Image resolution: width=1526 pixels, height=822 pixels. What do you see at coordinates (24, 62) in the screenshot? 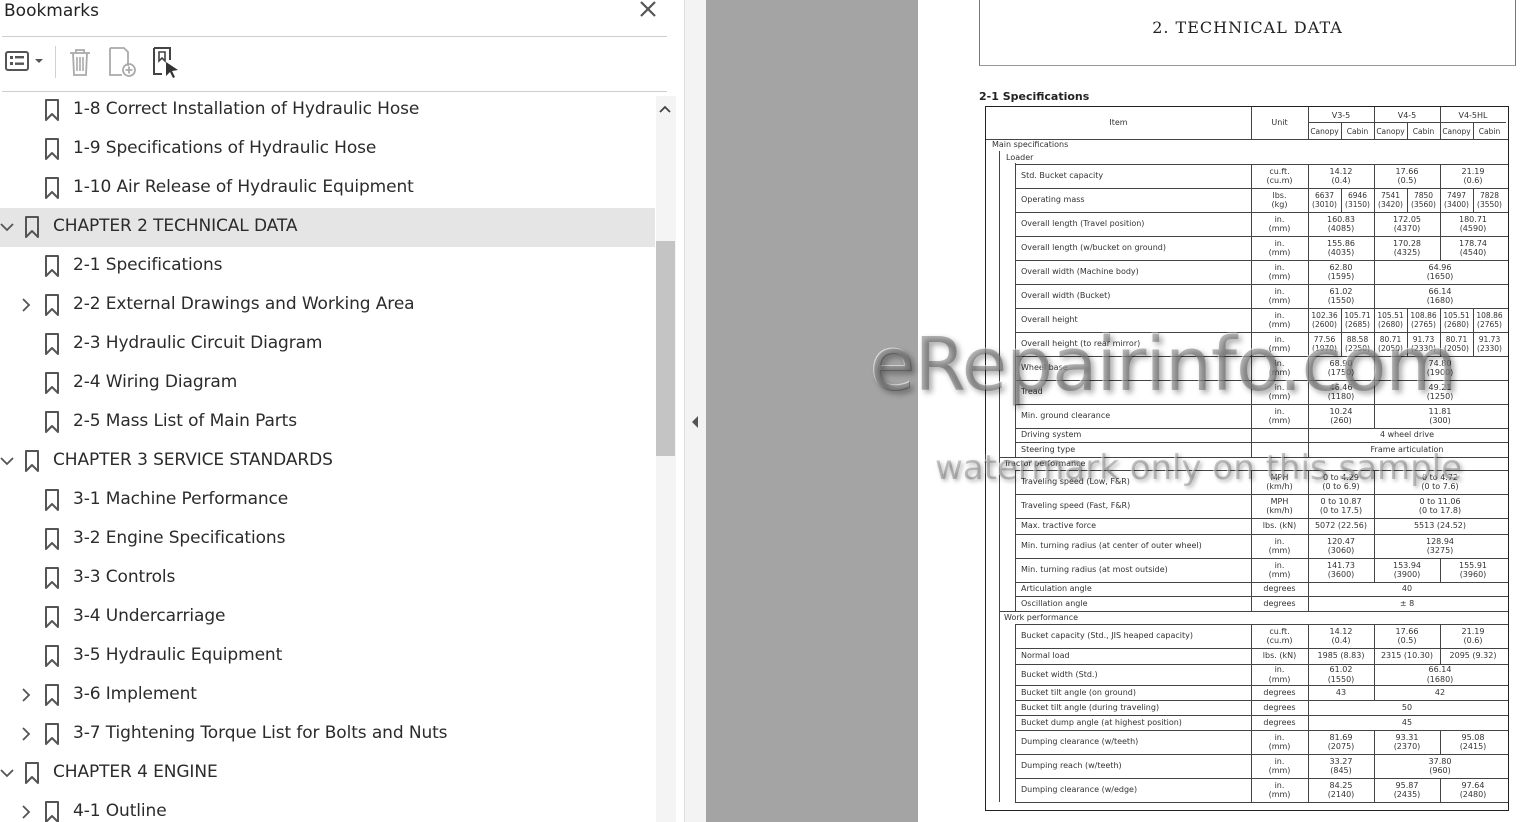
I see `list-options-icon` at bounding box center [24, 62].